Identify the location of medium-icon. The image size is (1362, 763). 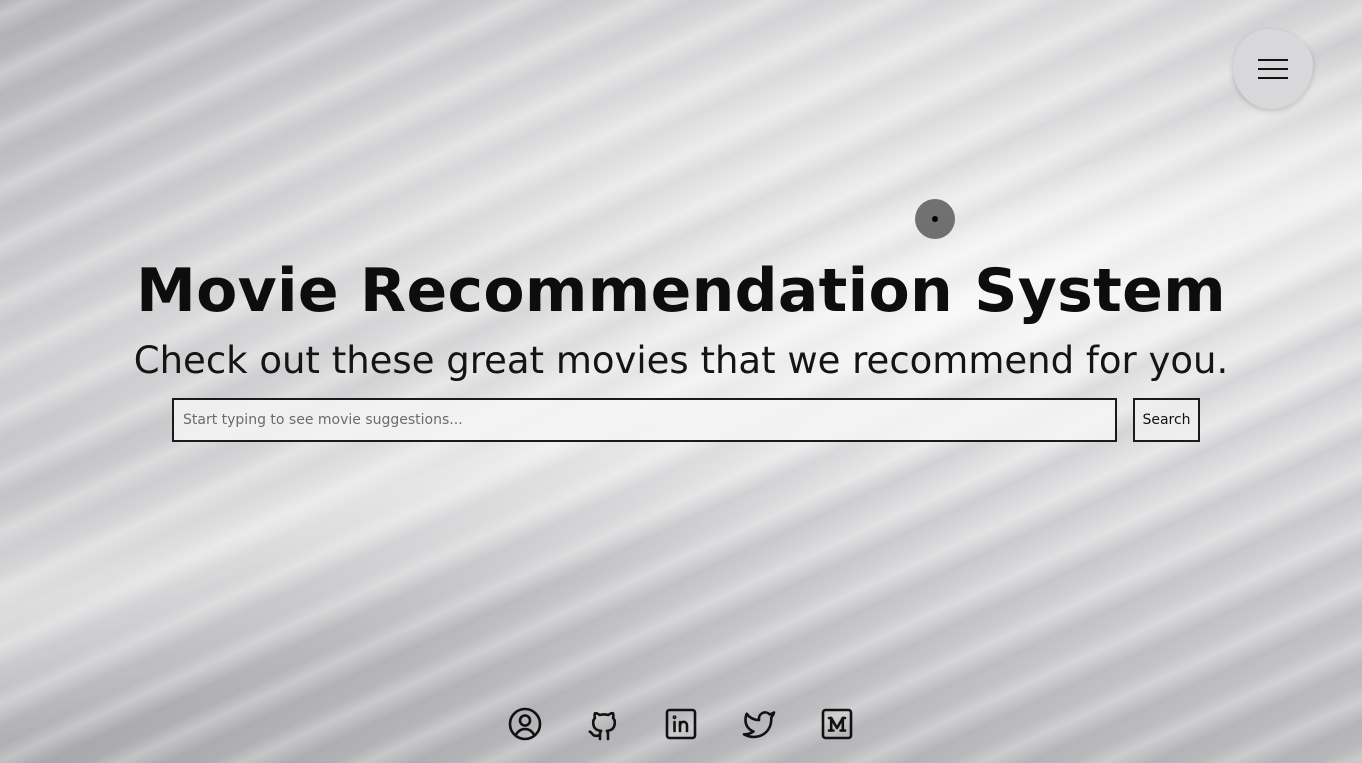
(837, 724).